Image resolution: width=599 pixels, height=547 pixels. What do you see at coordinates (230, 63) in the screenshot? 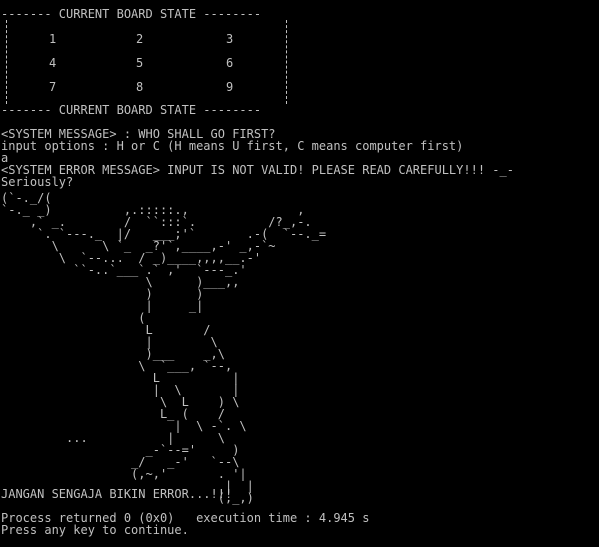
I see `board-cell: 6` at bounding box center [230, 63].